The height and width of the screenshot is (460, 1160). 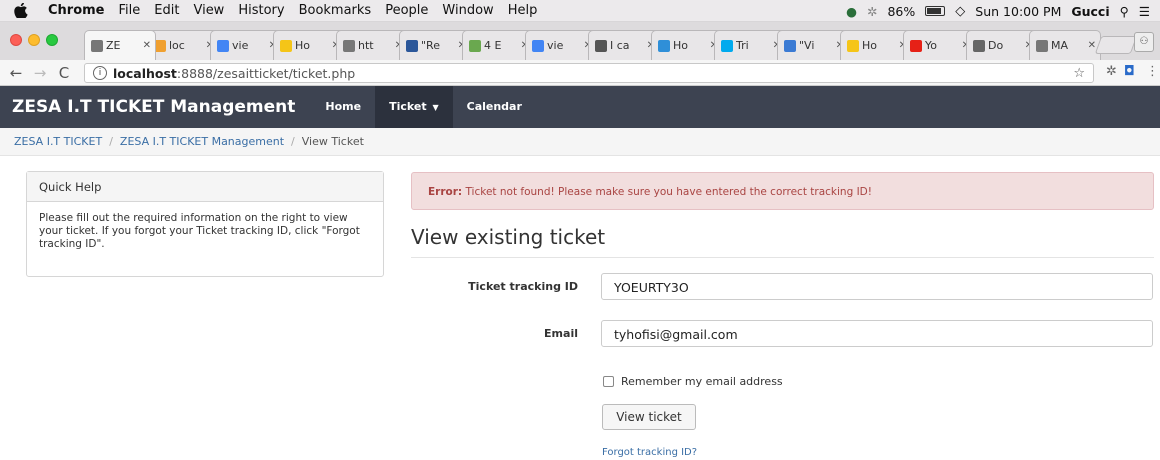 I want to click on browser-tab: loc✕, so click(x=183, y=45).